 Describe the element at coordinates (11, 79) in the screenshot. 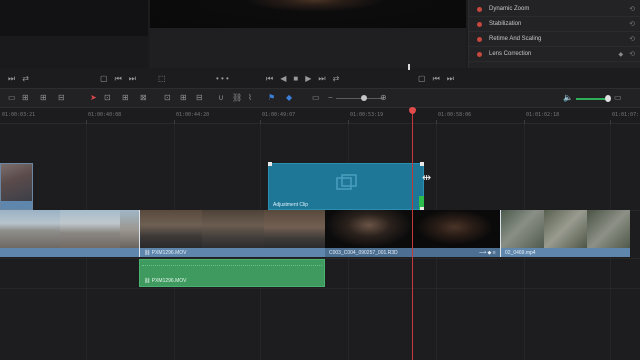

I see `next-clip-icon: ⏭` at that location.